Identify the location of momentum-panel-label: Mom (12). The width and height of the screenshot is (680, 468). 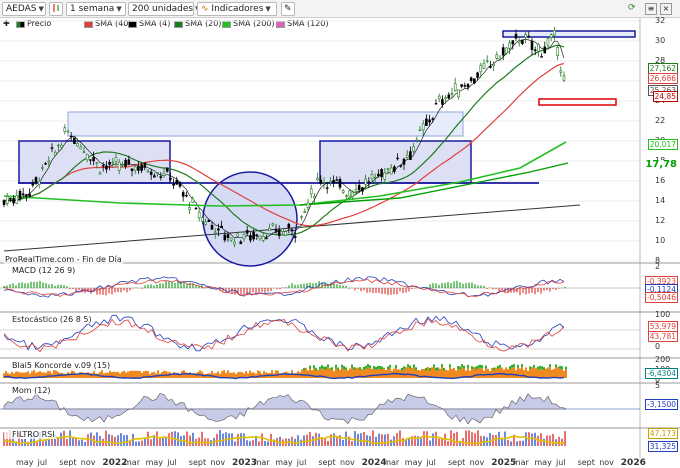
(28, 390).